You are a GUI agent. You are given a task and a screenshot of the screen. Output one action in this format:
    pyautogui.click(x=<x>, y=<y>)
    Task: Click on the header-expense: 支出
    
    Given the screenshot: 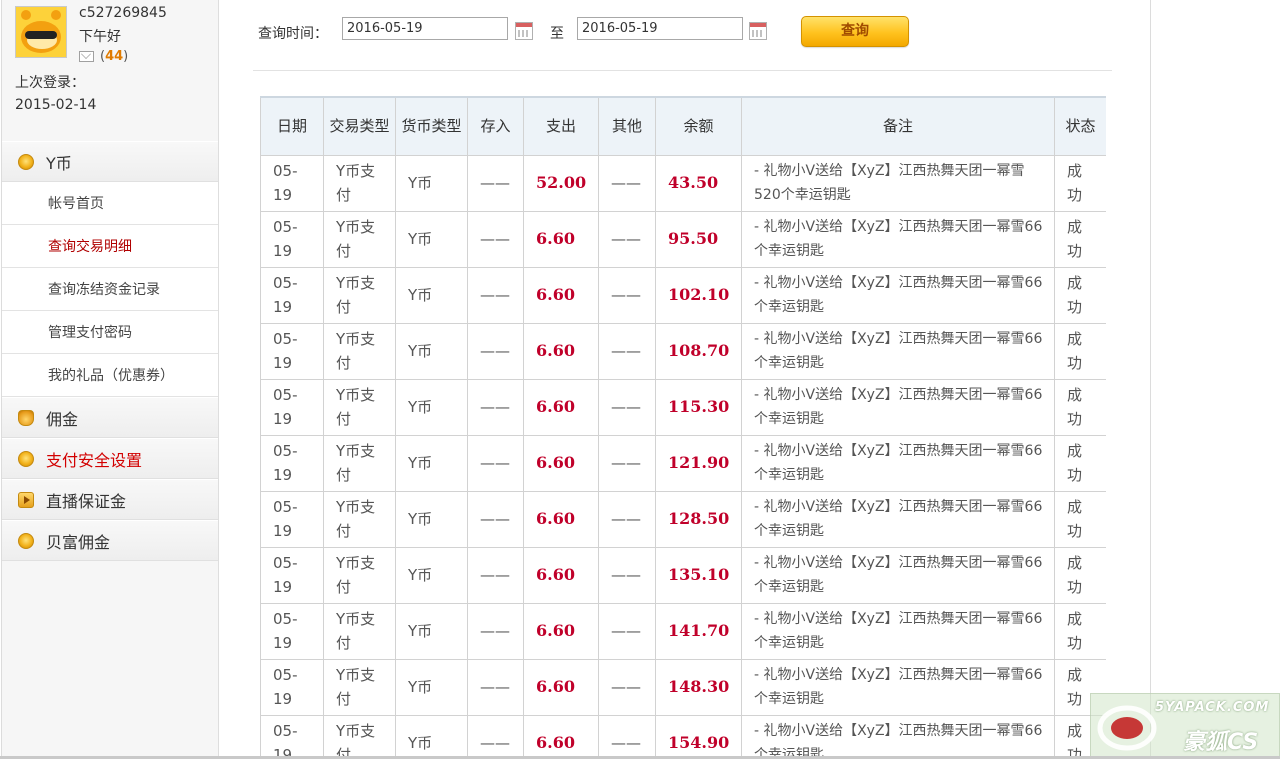 What is the action you would take?
    pyautogui.click(x=561, y=126)
    